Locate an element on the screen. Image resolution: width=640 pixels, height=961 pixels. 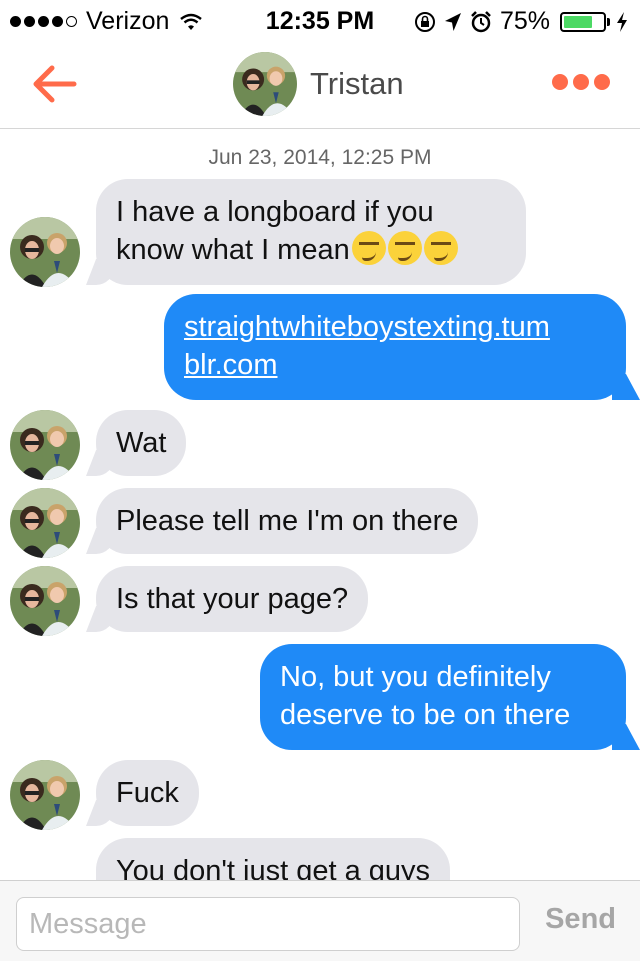
rotation-lock-icon is located at coordinates (424, 21).